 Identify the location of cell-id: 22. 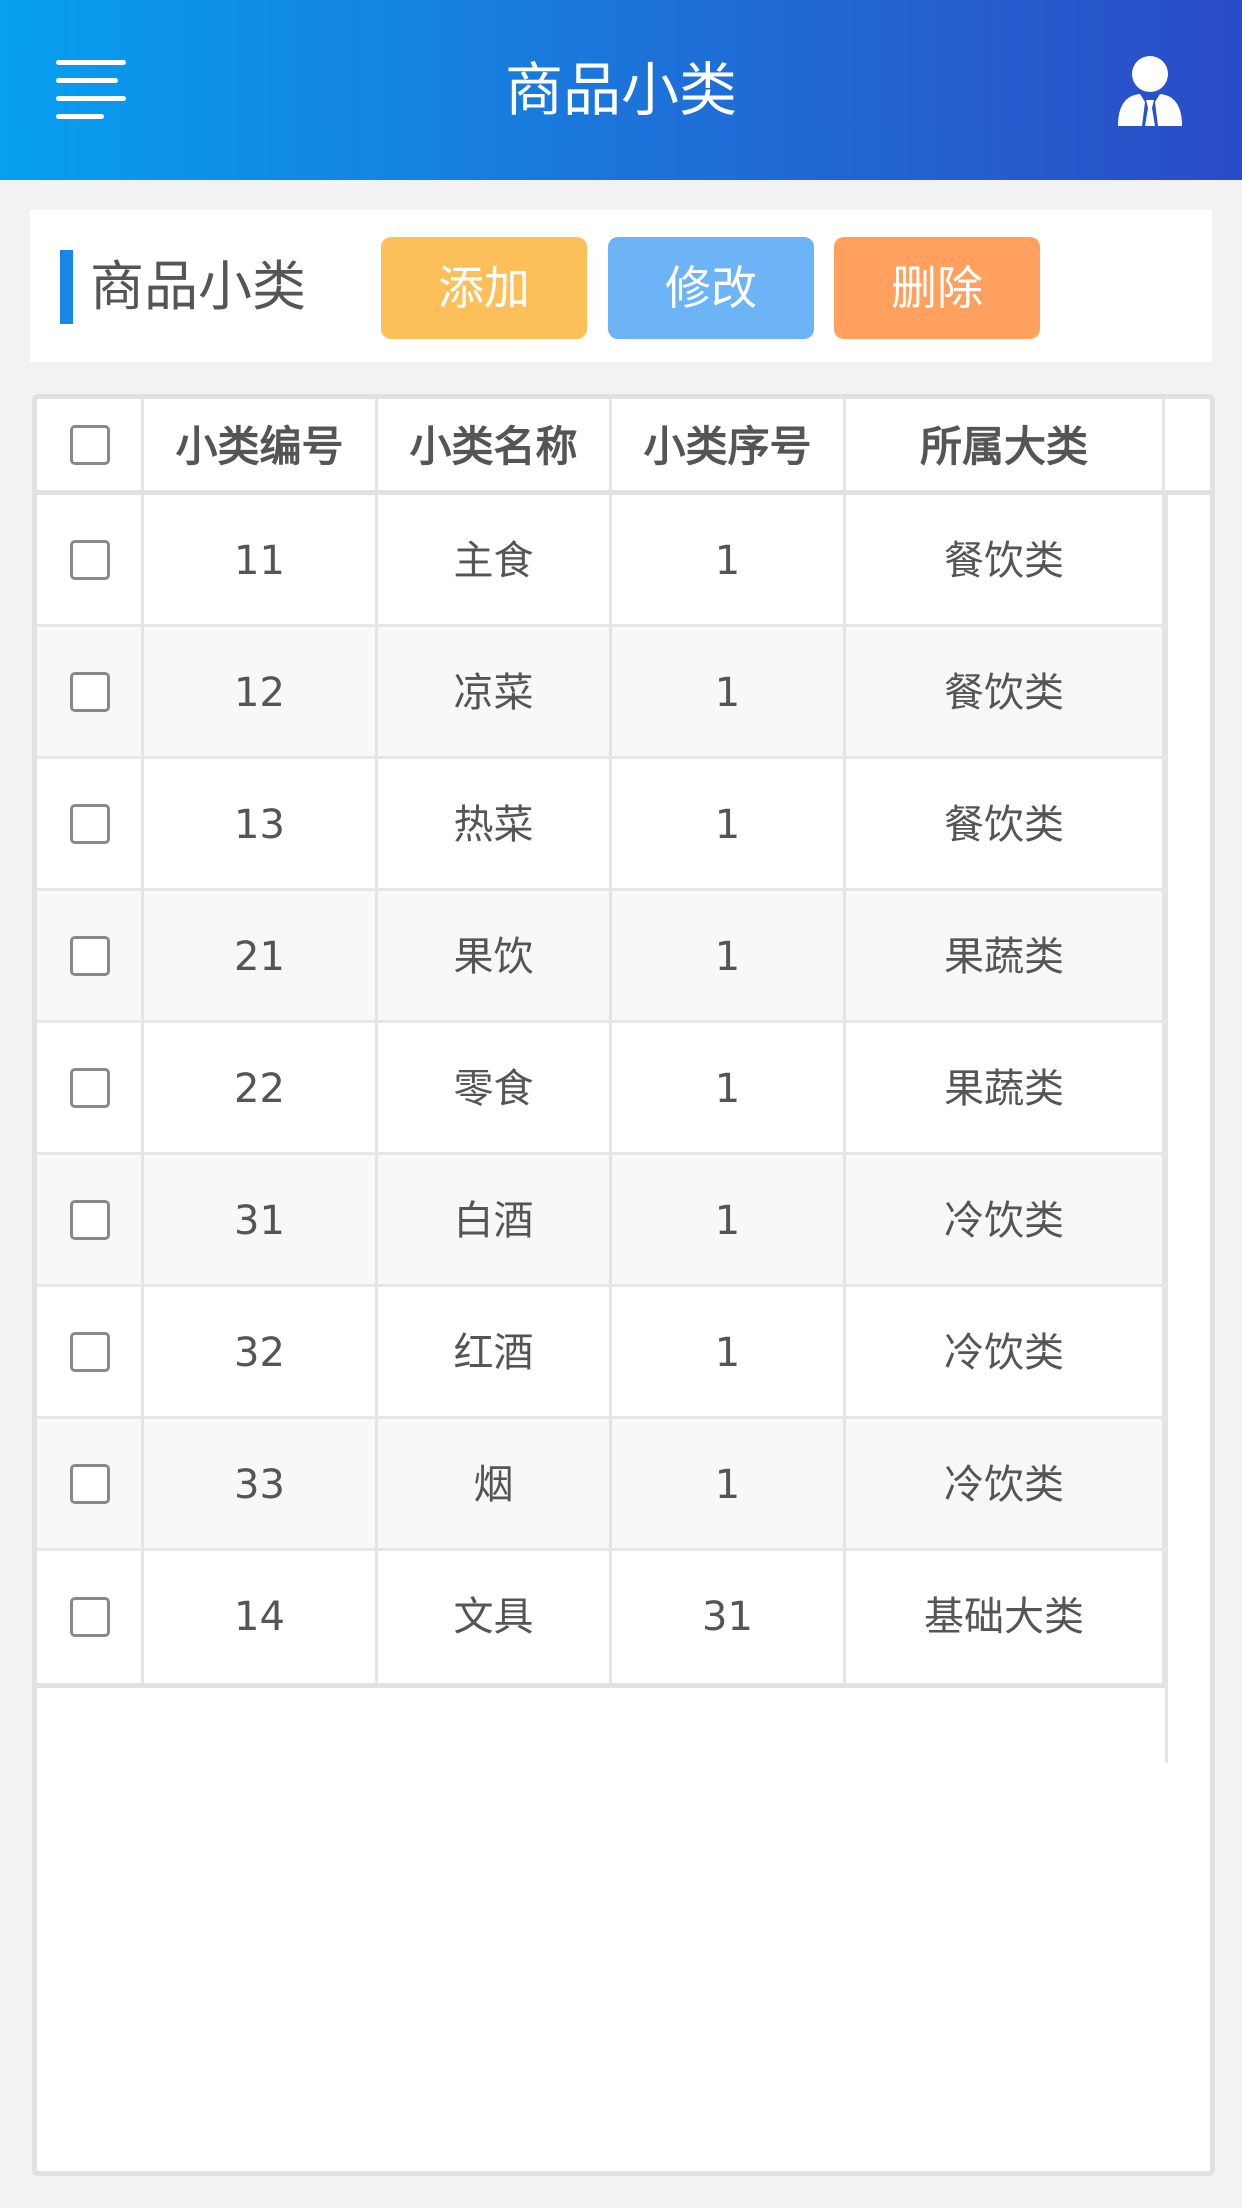
(258, 1087).